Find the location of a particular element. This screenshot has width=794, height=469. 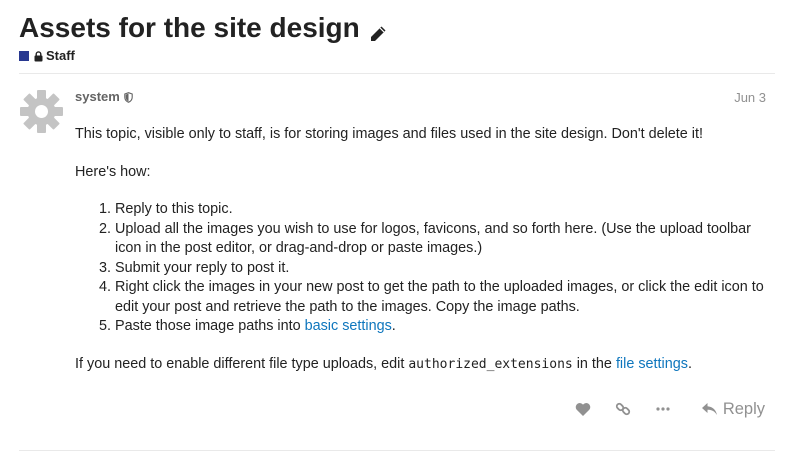

step5-suffix: . is located at coordinates (393, 326).